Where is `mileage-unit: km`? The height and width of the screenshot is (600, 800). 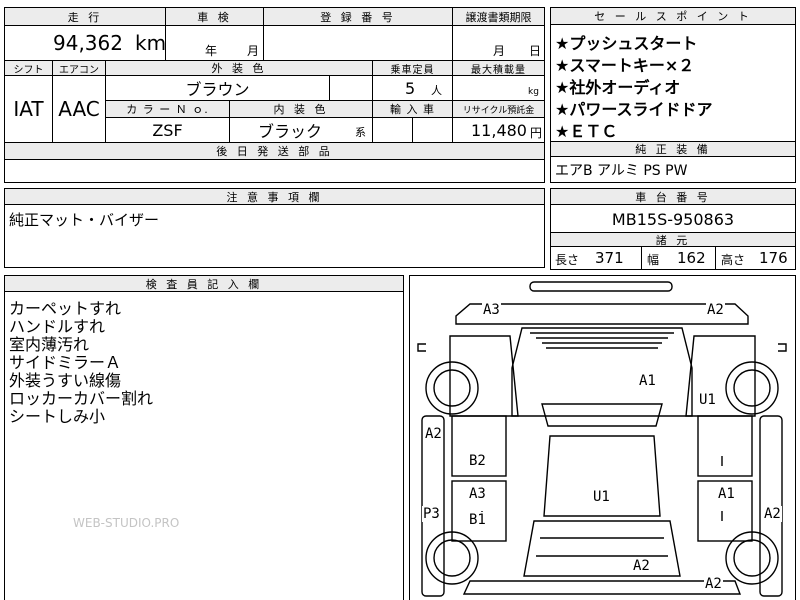 mileage-unit: km is located at coordinates (151, 43).